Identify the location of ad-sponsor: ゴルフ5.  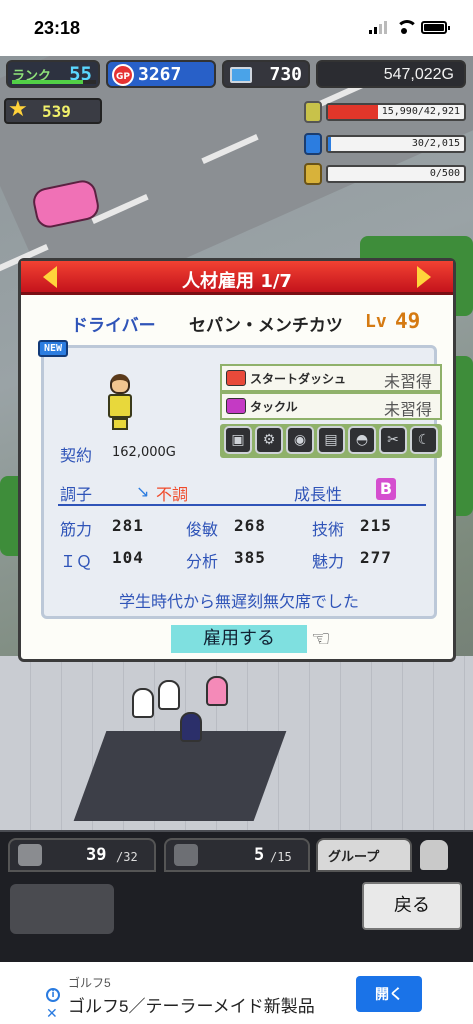
(89, 983).